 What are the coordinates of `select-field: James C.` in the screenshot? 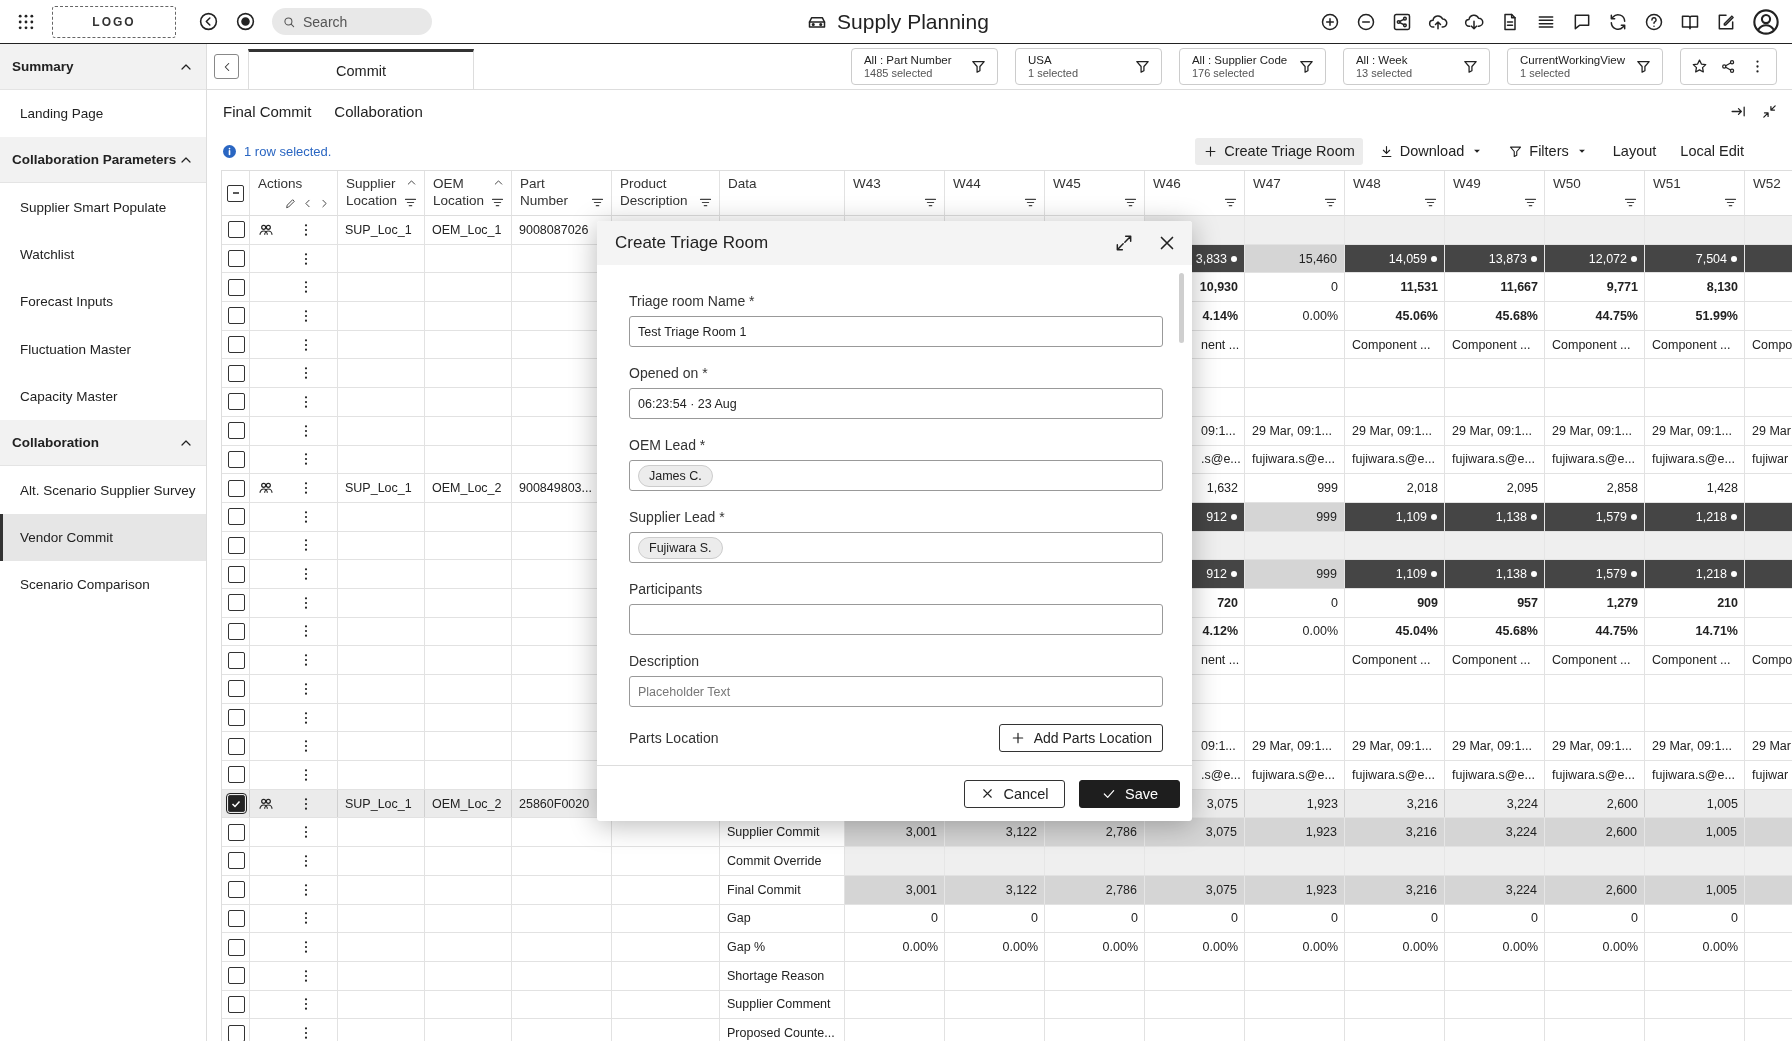 It's located at (896, 475).